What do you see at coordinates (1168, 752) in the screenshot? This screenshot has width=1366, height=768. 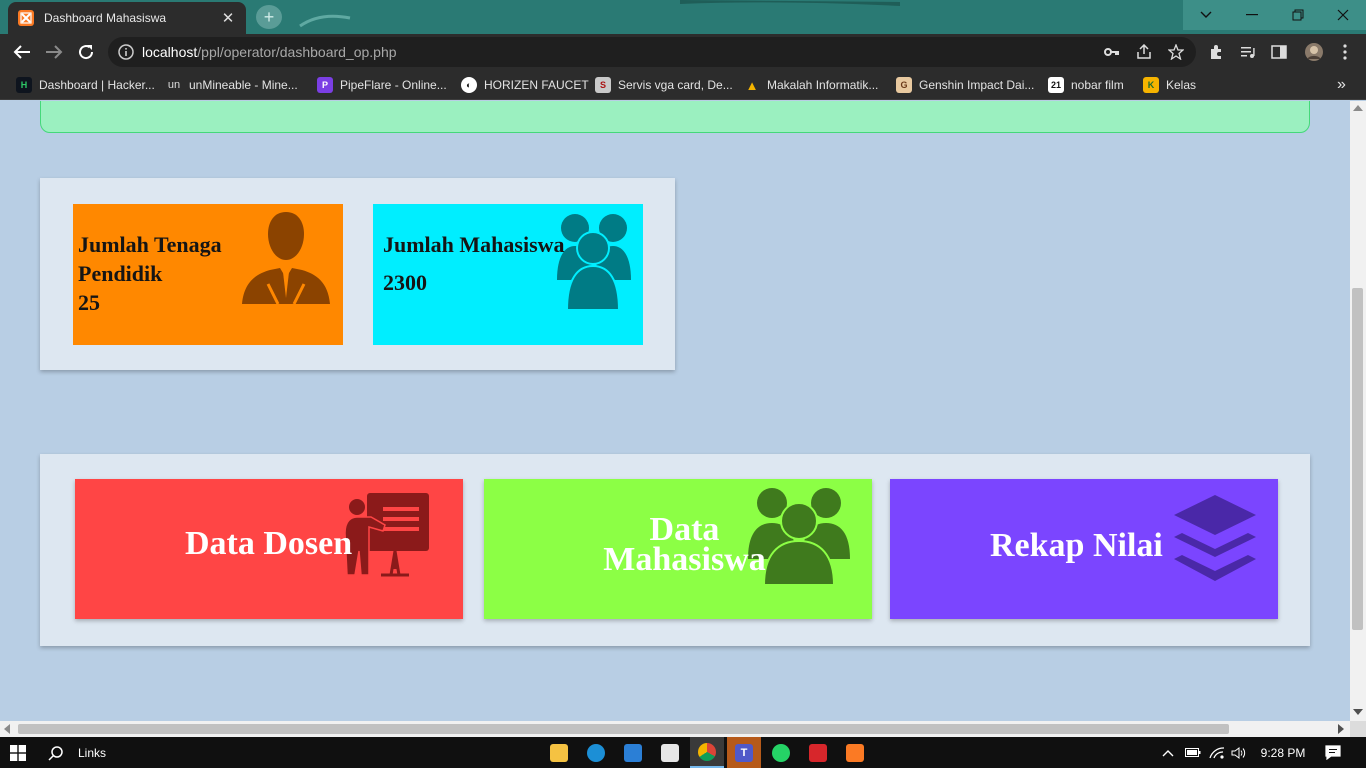 I see `show-hidden-icons-button` at bounding box center [1168, 752].